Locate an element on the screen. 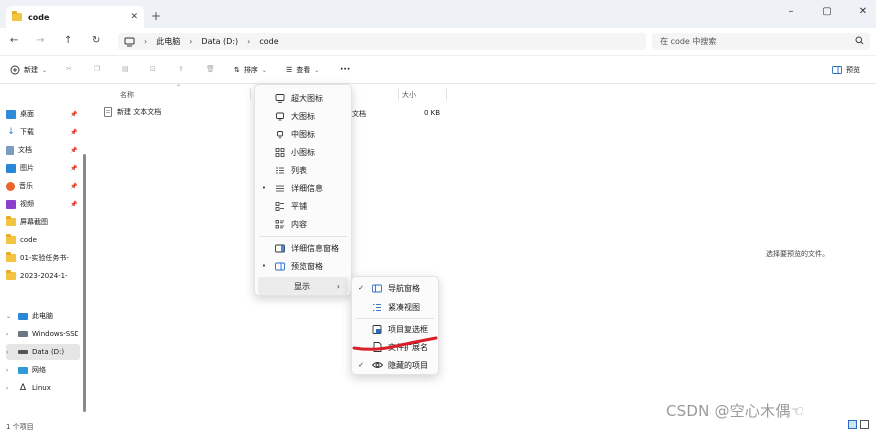 This screenshot has width=876, height=433. file-name: 新建 文本文档 is located at coordinates (139, 112).